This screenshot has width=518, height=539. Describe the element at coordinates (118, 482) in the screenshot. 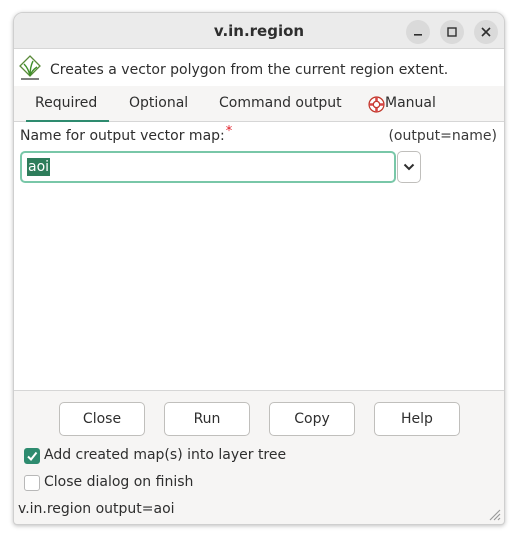

I see `close-on-finish-label: Close dialog on finish` at that location.